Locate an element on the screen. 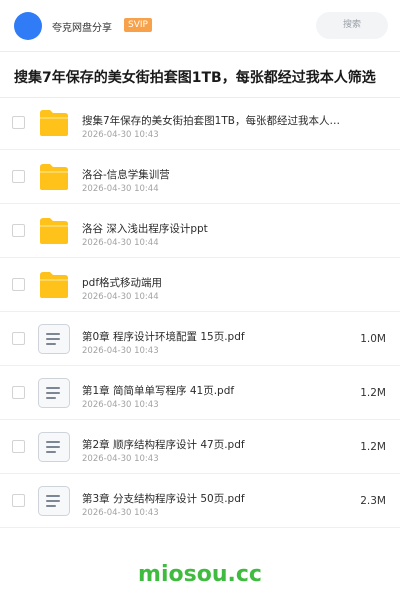 The image size is (400, 600). file-size: 2.3M is located at coordinates (373, 501).